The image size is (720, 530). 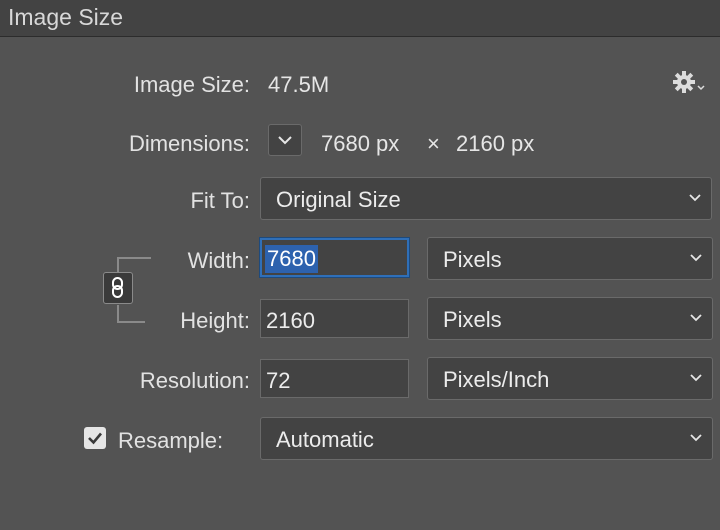 What do you see at coordinates (189, 143) in the screenshot?
I see `dimensions-label: Dimensions:` at bounding box center [189, 143].